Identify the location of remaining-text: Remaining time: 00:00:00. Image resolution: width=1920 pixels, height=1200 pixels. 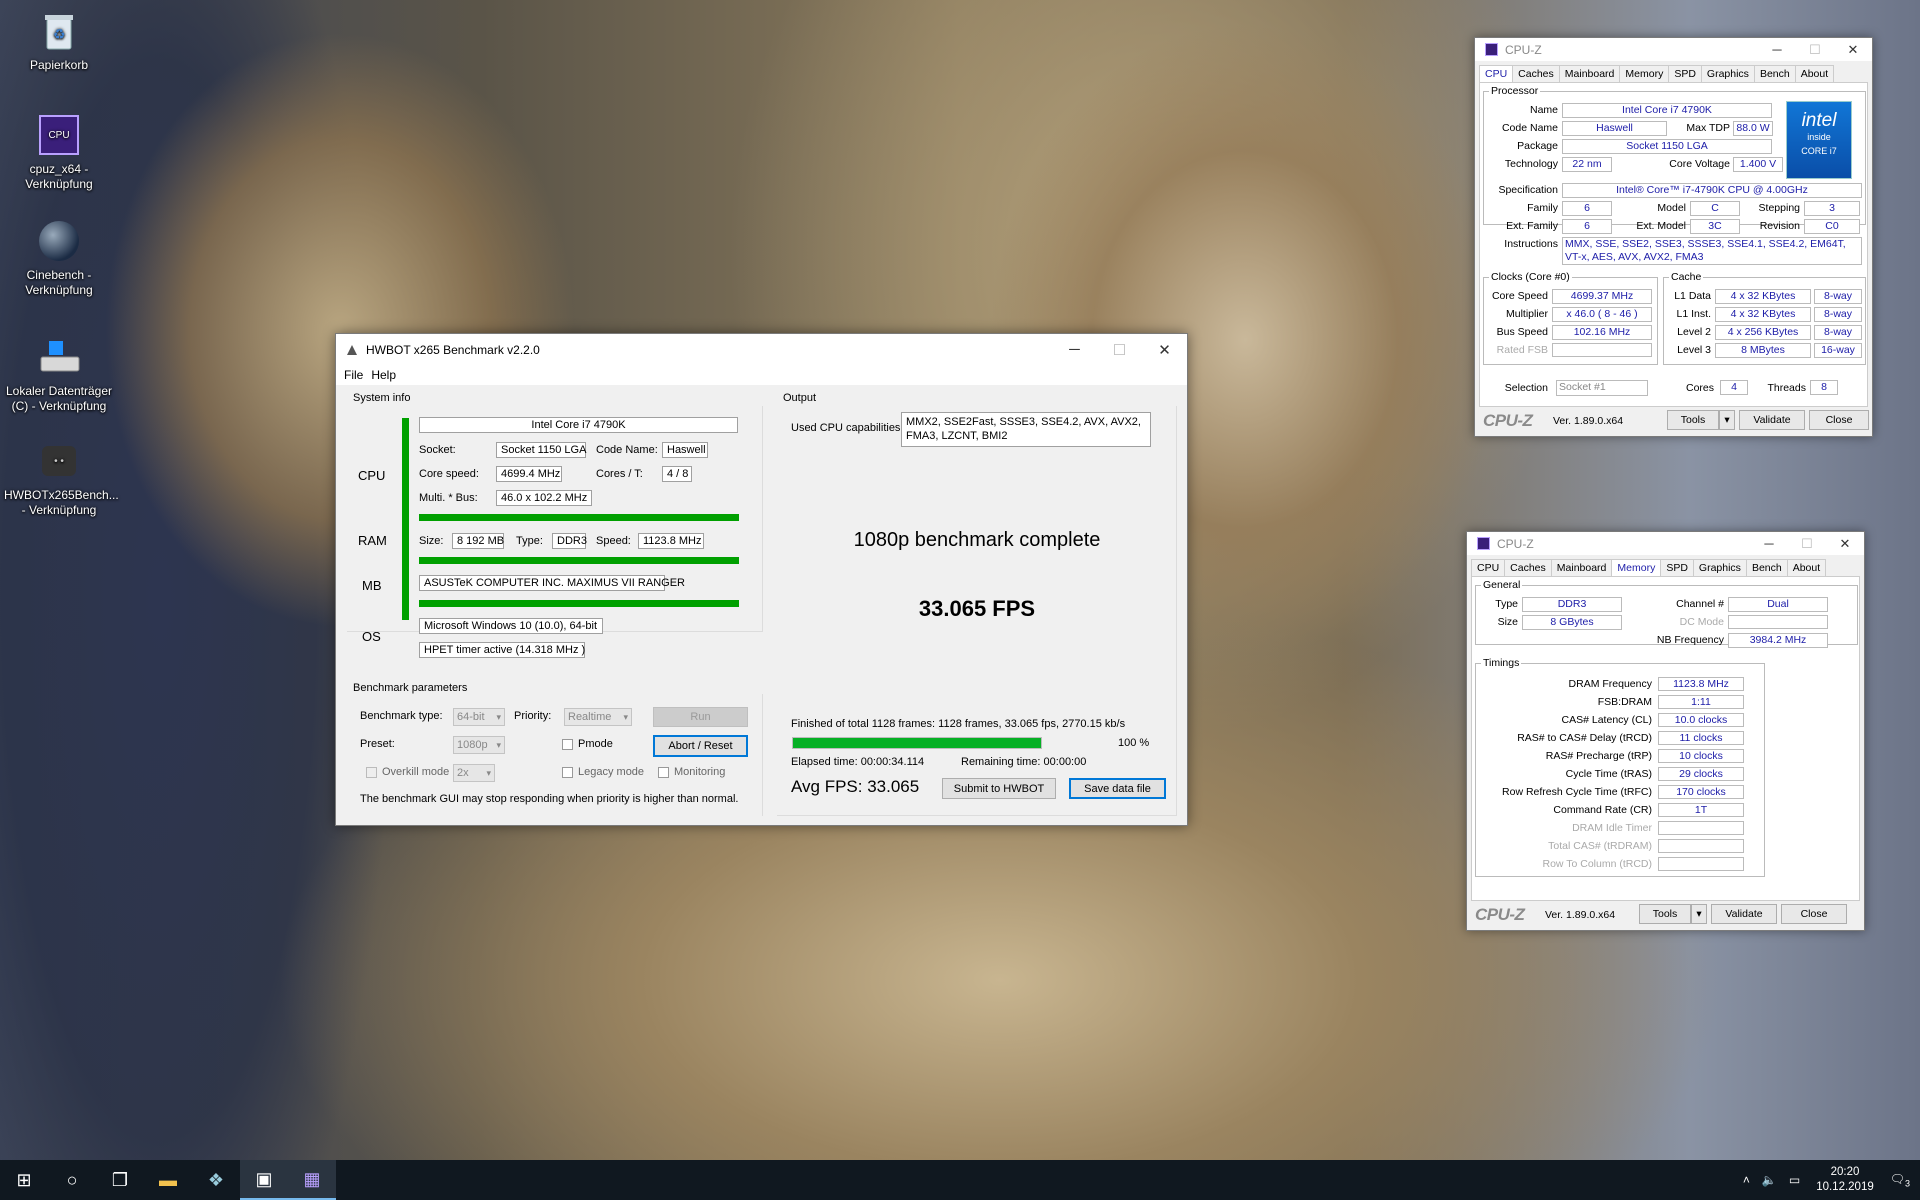
(1024, 762).